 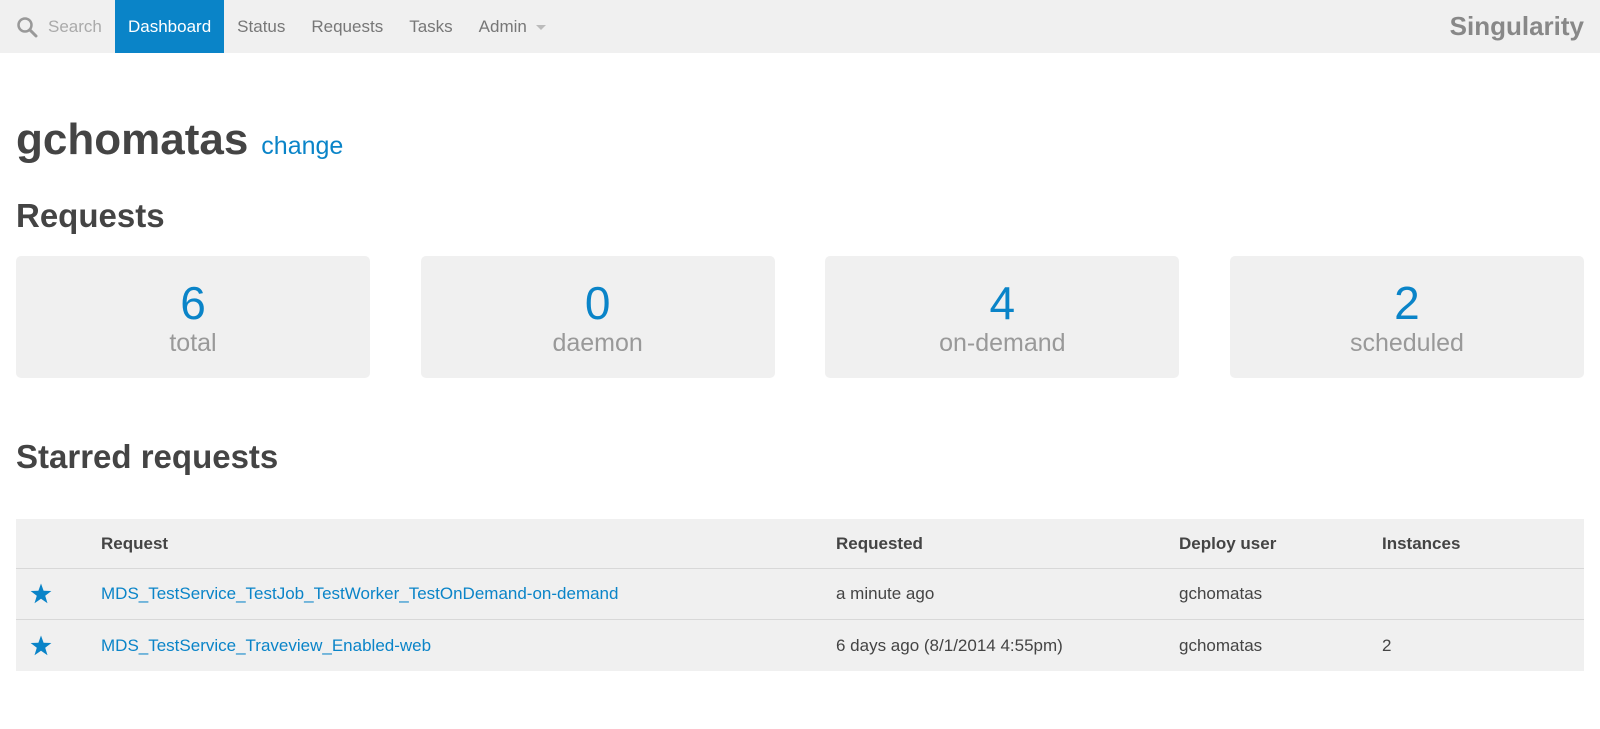 I want to click on brand-logo: Singularity, so click(x=1517, y=26).